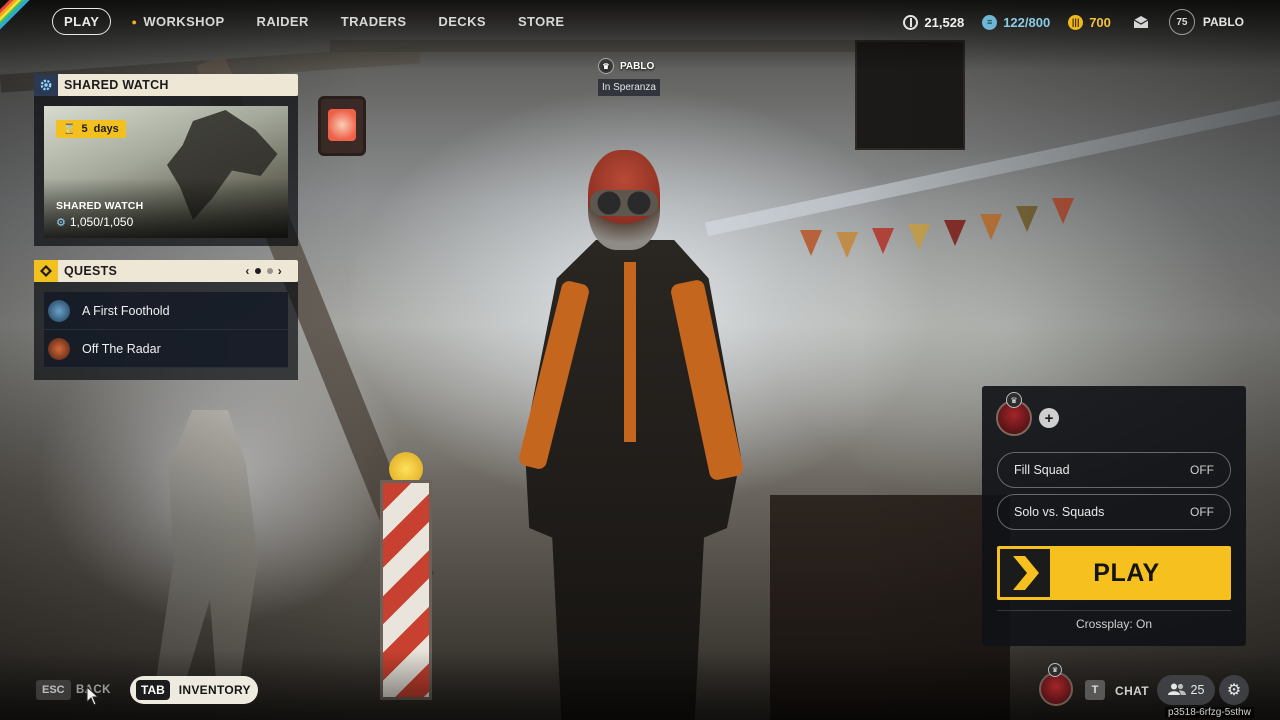 The height and width of the screenshot is (720, 1280). What do you see at coordinates (630, 352) in the screenshot?
I see `raider-jacket-stripe` at bounding box center [630, 352].